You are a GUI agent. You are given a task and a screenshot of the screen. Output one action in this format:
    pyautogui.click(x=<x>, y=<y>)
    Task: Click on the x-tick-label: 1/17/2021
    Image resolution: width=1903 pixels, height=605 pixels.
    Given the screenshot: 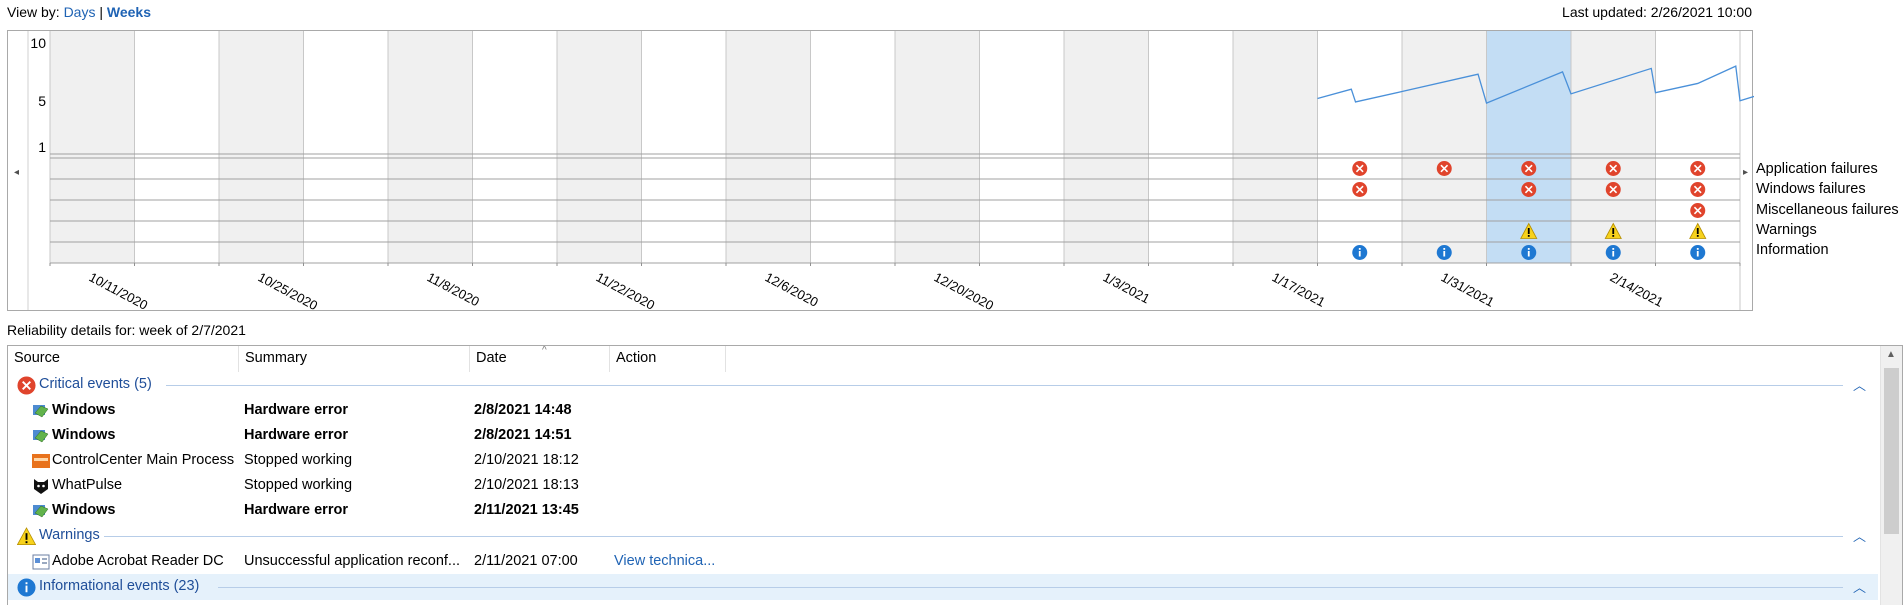 What is the action you would take?
    pyautogui.click(x=1299, y=289)
    